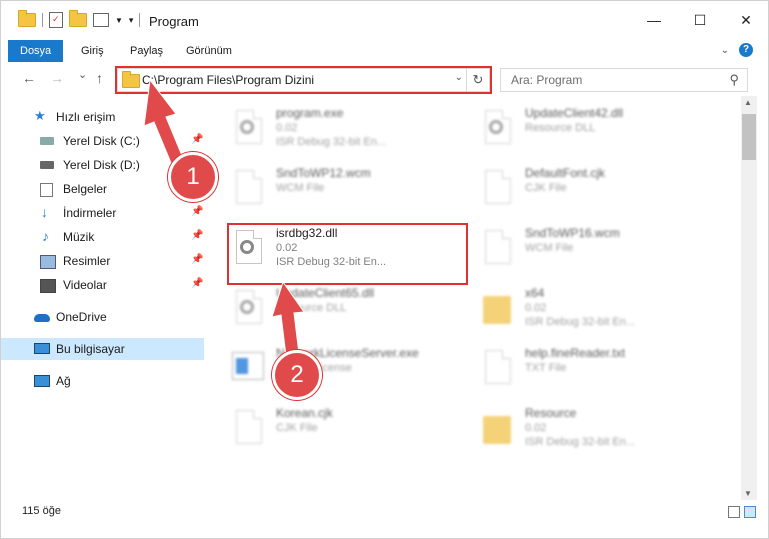  Describe the element at coordinates (193, 177) in the screenshot. I see `step-1-badge: 1` at that location.